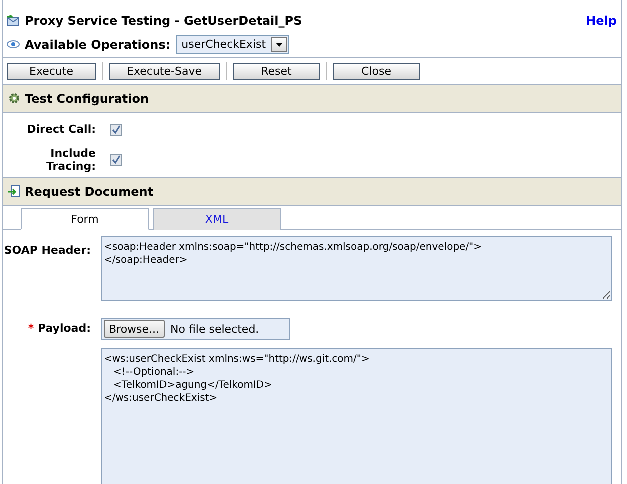 The image size is (627, 484). I want to click on action-button: Execute, so click(51, 71).